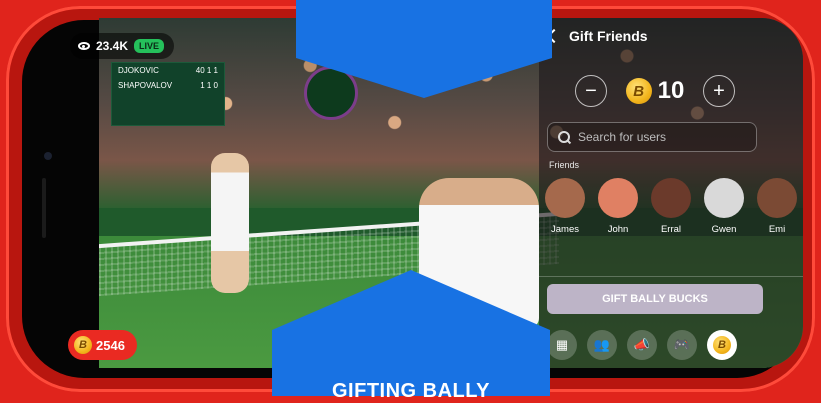 This screenshot has width=821, height=403. I want to click on friend-name: Emi, so click(777, 229).